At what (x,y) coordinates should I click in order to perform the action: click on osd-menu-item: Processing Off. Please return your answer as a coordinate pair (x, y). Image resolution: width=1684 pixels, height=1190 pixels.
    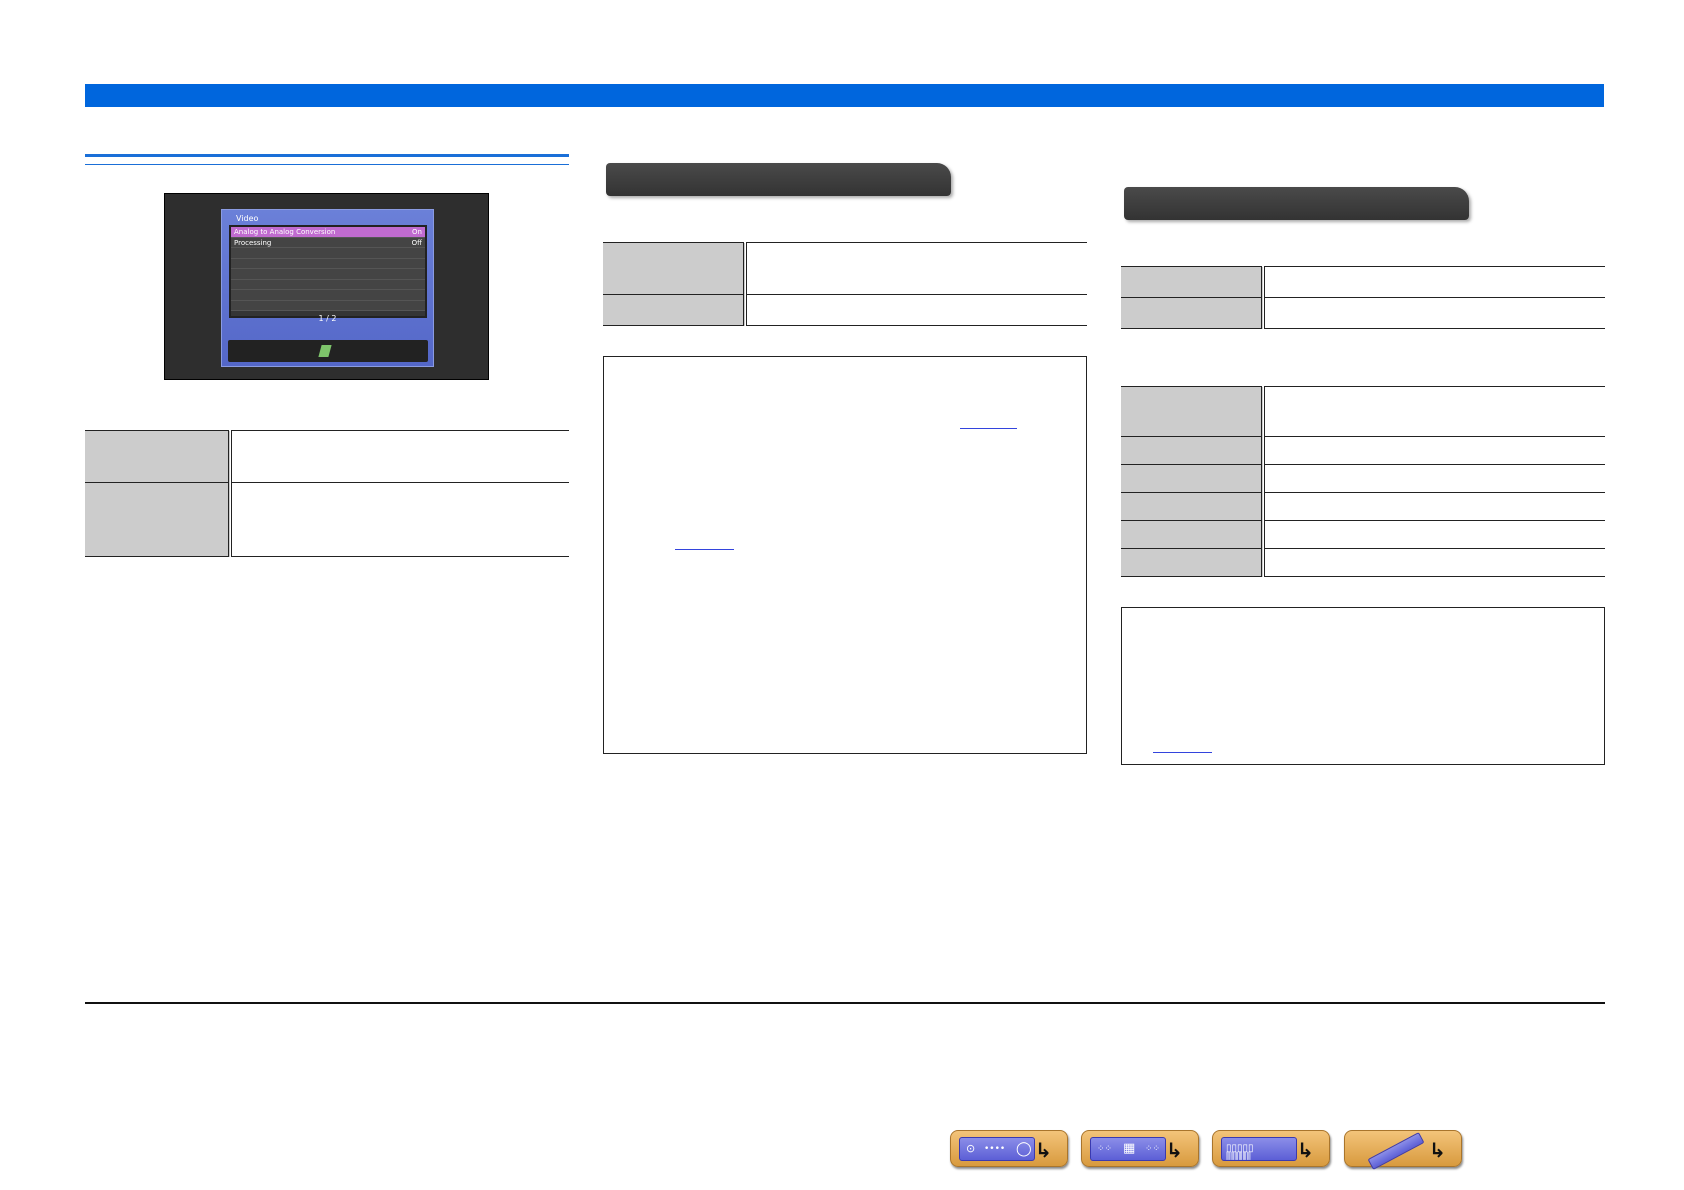
    Looking at the image, I should click on (328, 242).